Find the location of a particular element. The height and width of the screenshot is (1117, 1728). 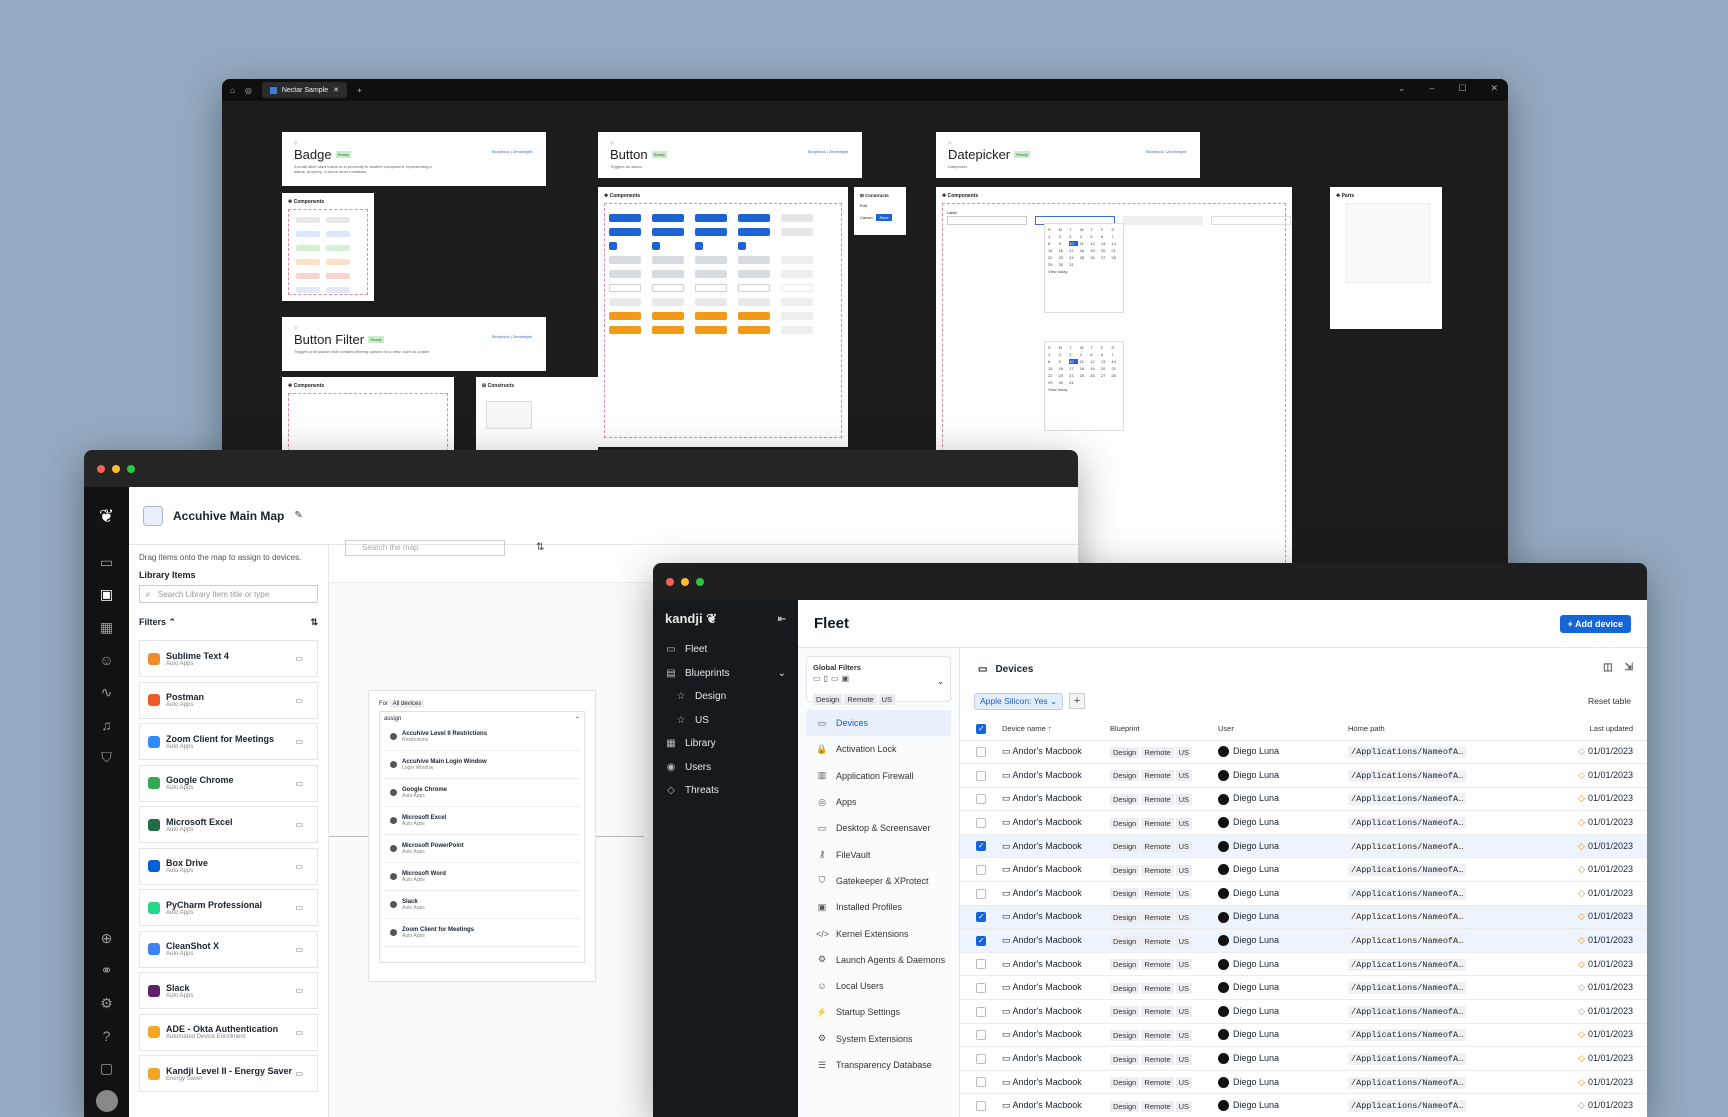

subnav-item: ▭ Desktop & Screensaver is located at coordinates (878, 828).